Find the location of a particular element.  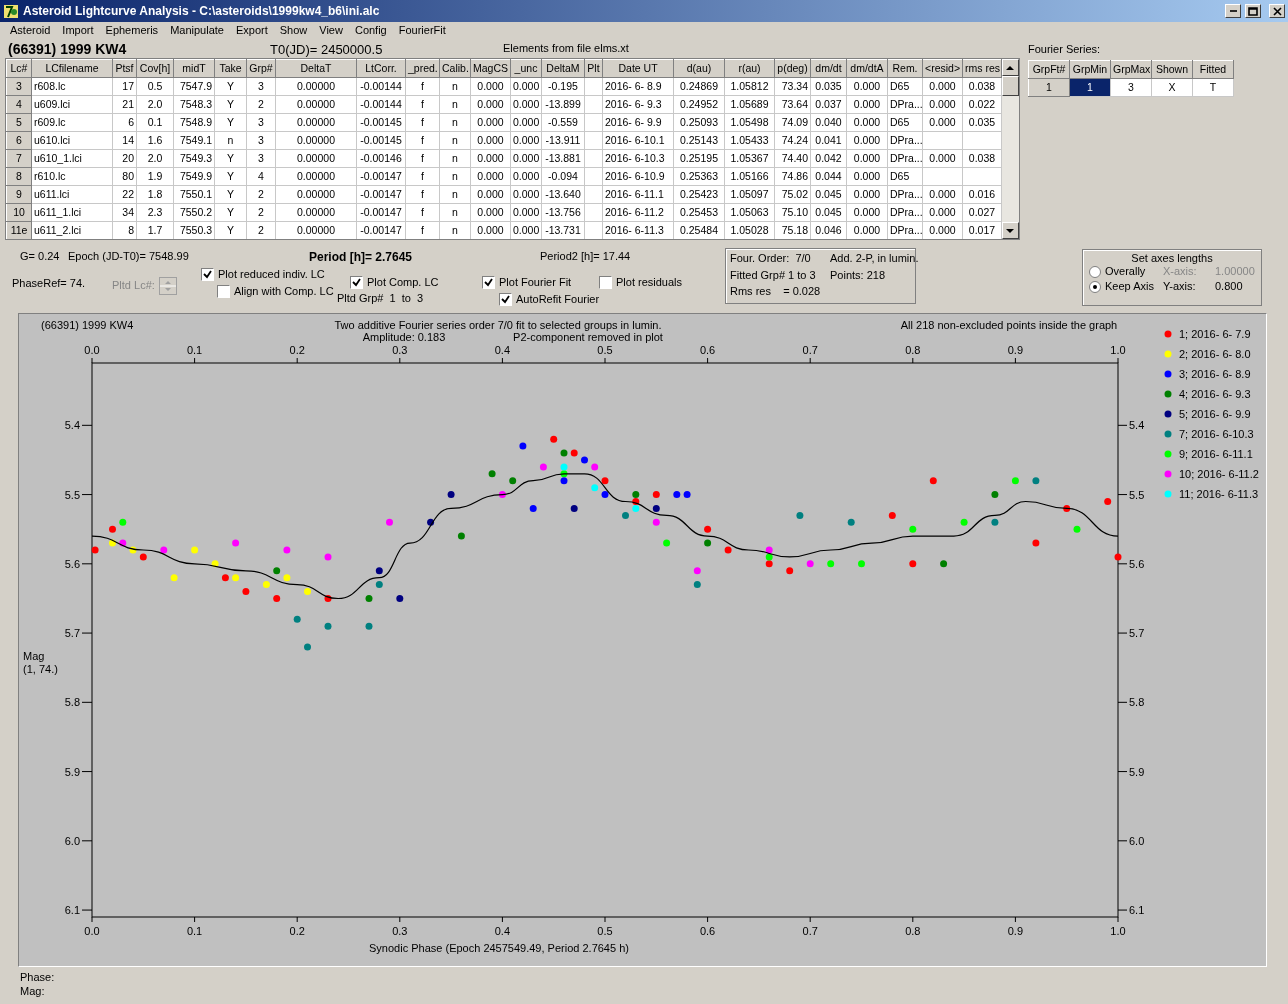

column-header: <resid> is located at coordinates (942, 68).